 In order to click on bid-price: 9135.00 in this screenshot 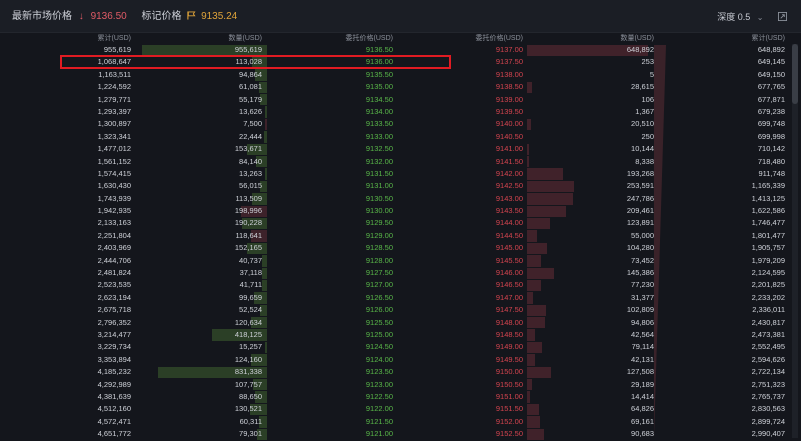, I will do `click(379, 87)`.